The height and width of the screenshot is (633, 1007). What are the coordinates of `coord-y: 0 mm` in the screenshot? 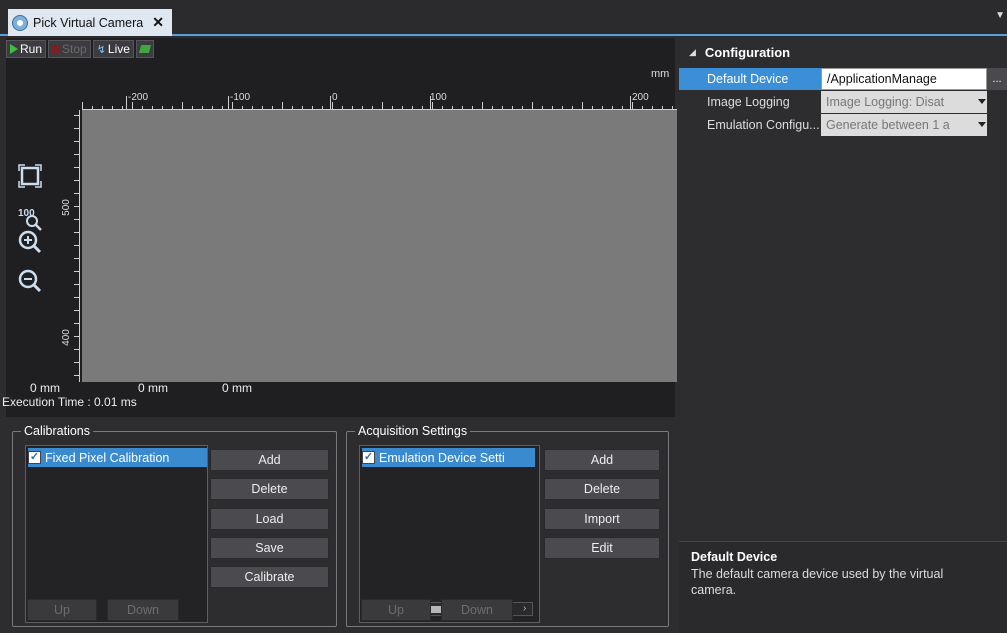 It's located at (153, 388).